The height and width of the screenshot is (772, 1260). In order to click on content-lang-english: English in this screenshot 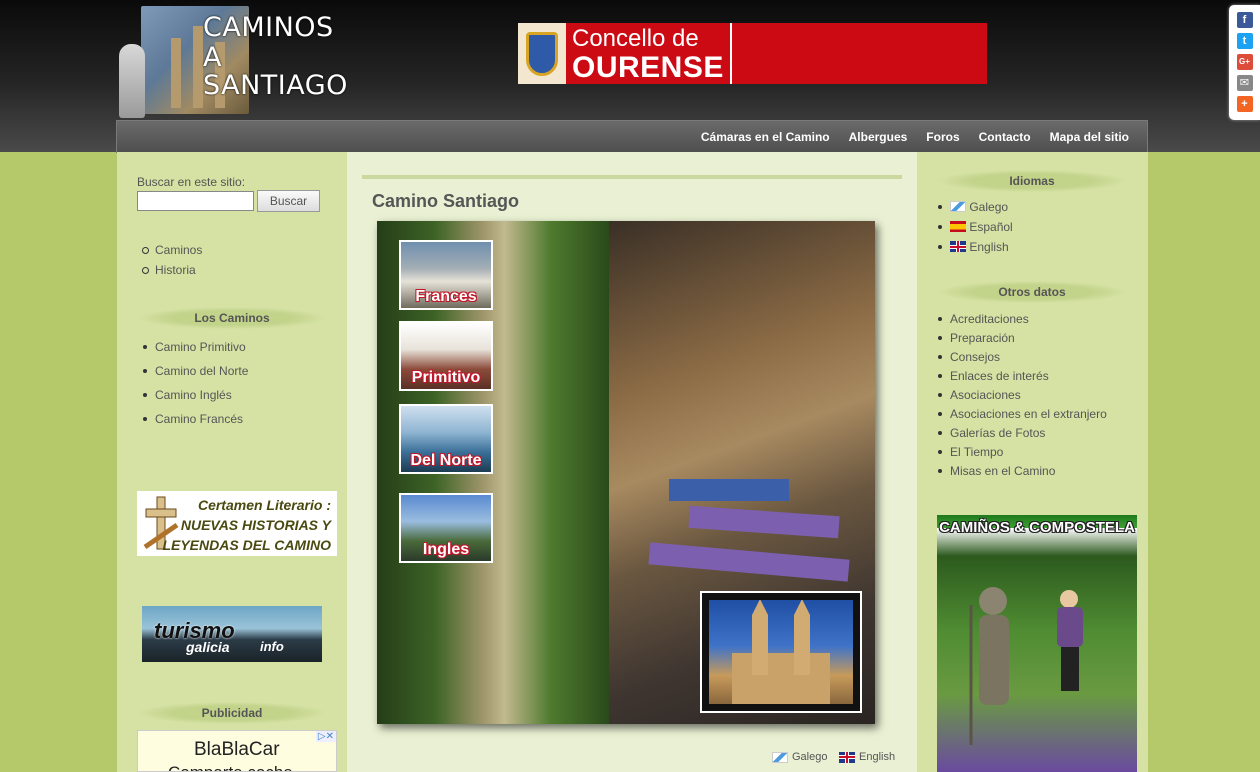, I will do `click(867, 757)`.